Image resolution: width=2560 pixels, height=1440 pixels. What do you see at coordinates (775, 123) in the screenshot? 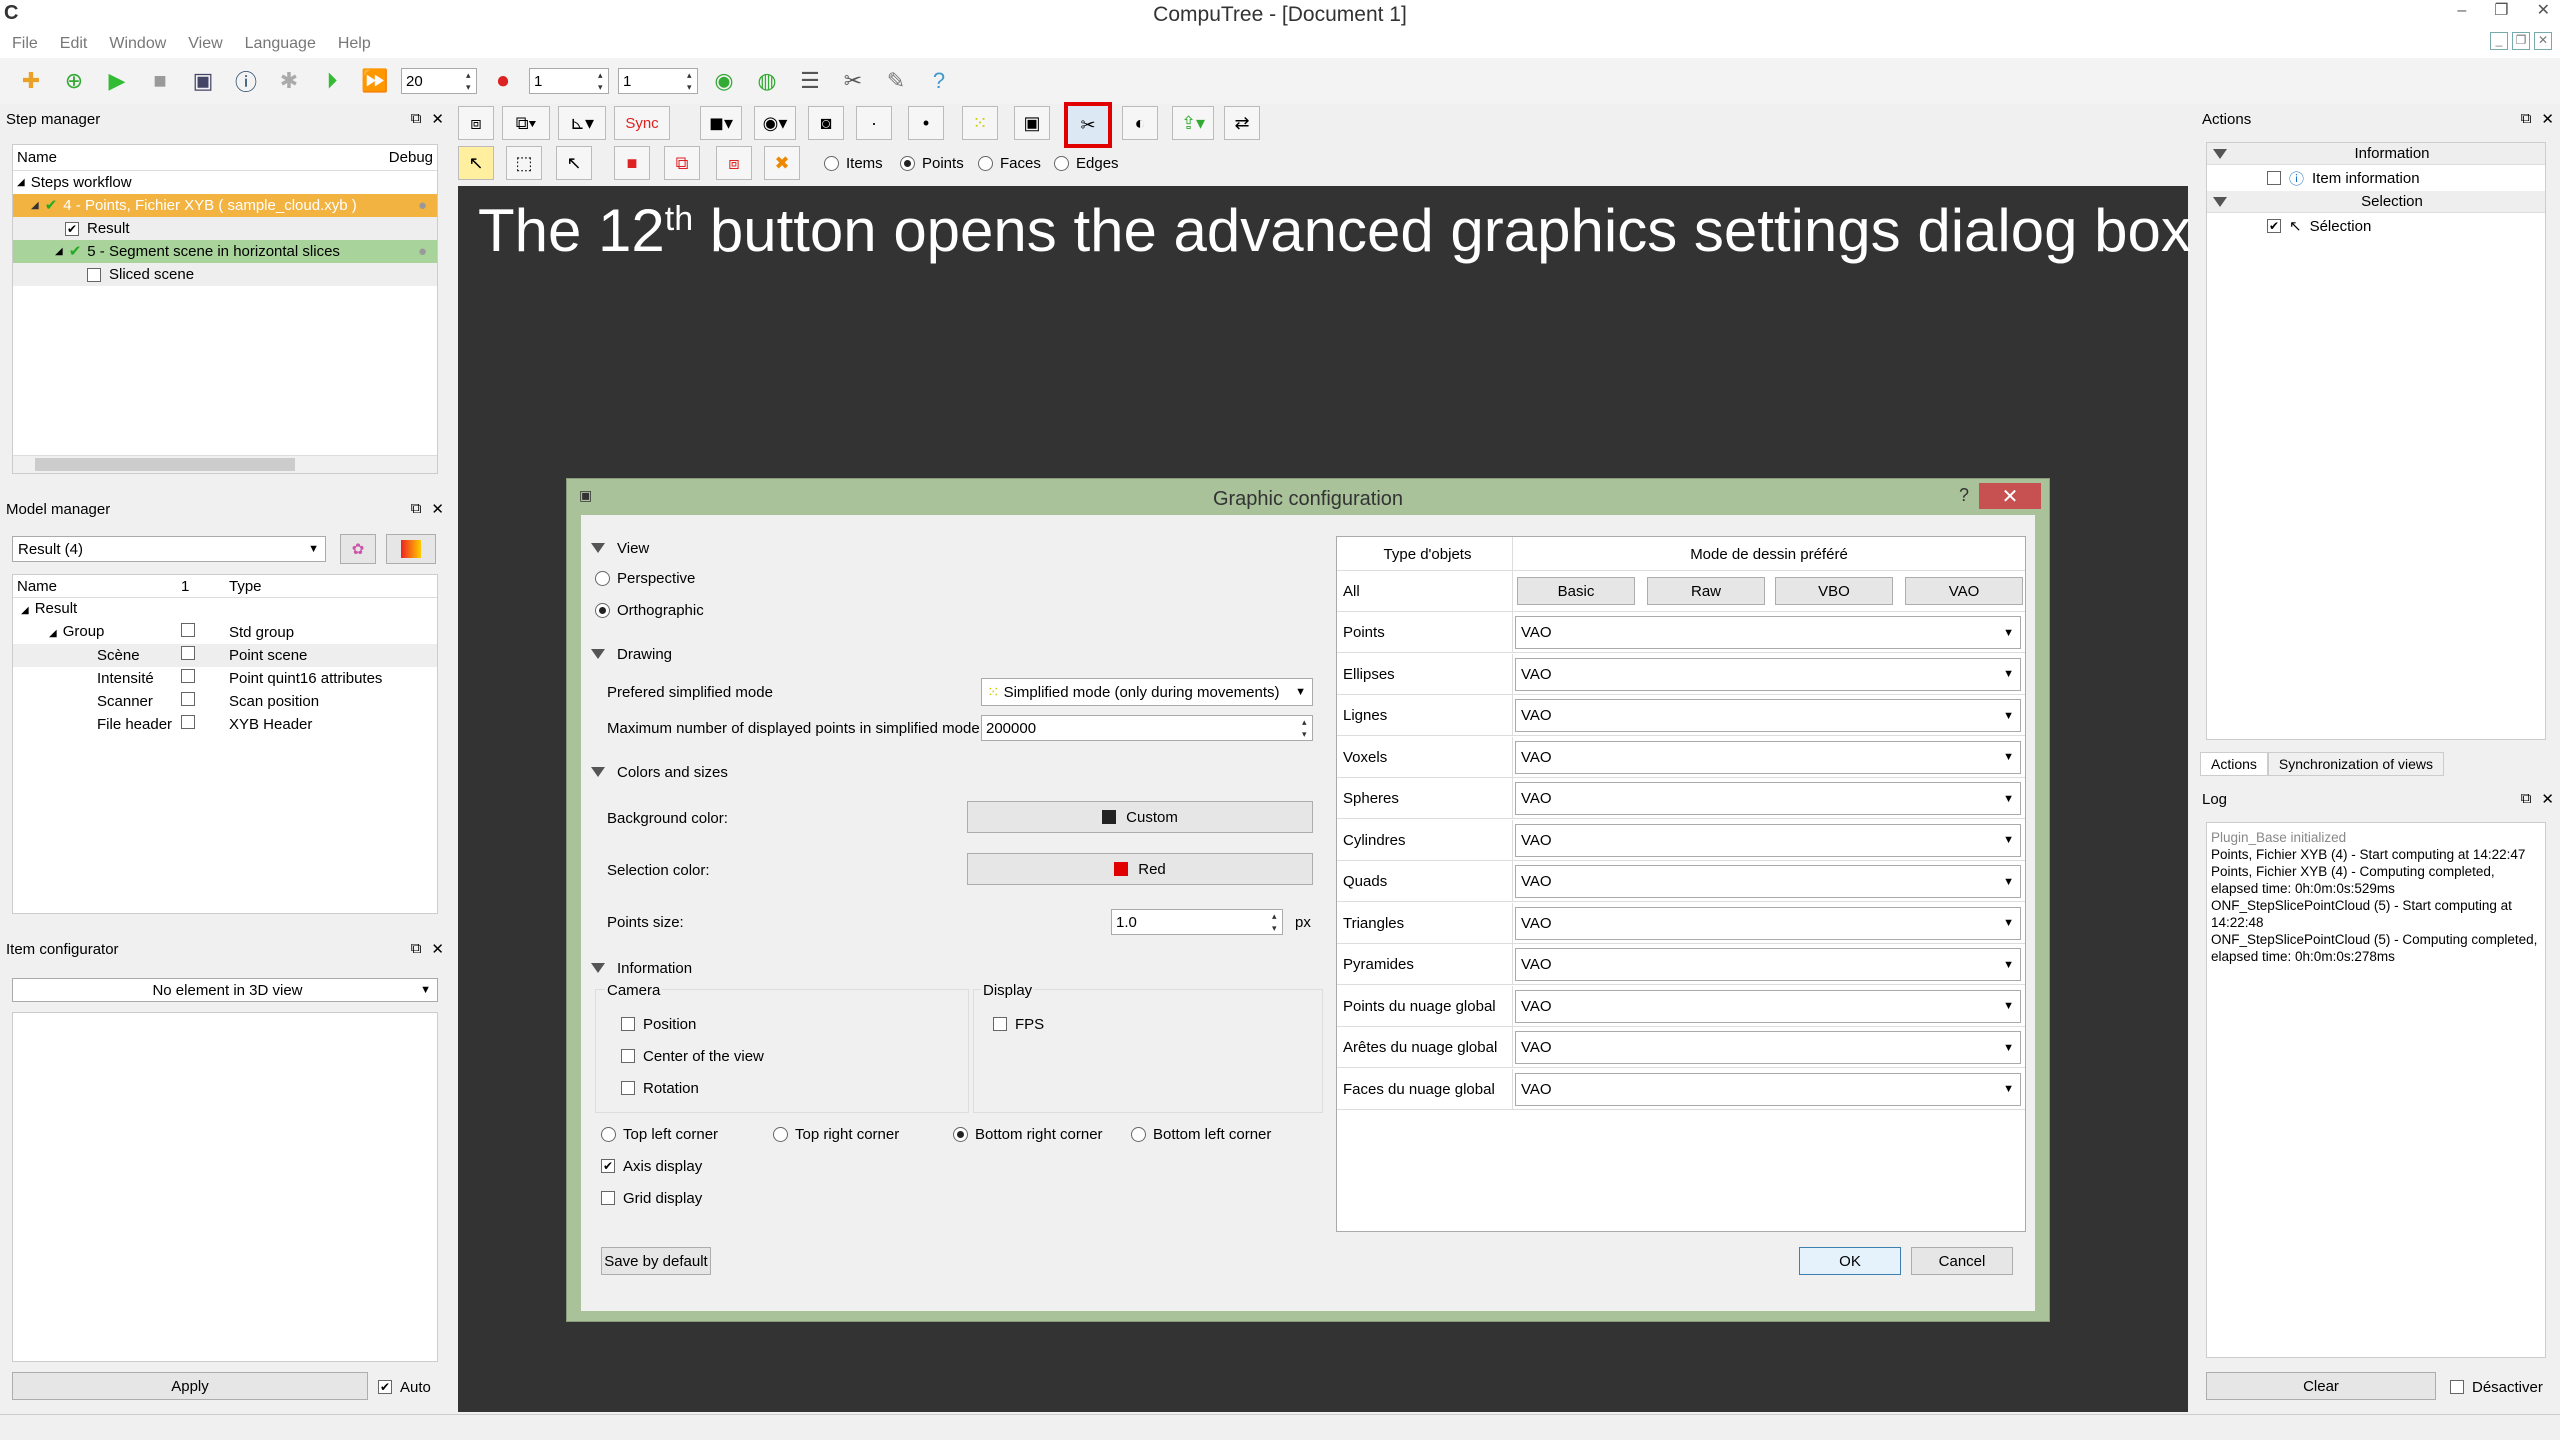
I see `eye-icon: ◉▾` at bounding box center [775, 123].